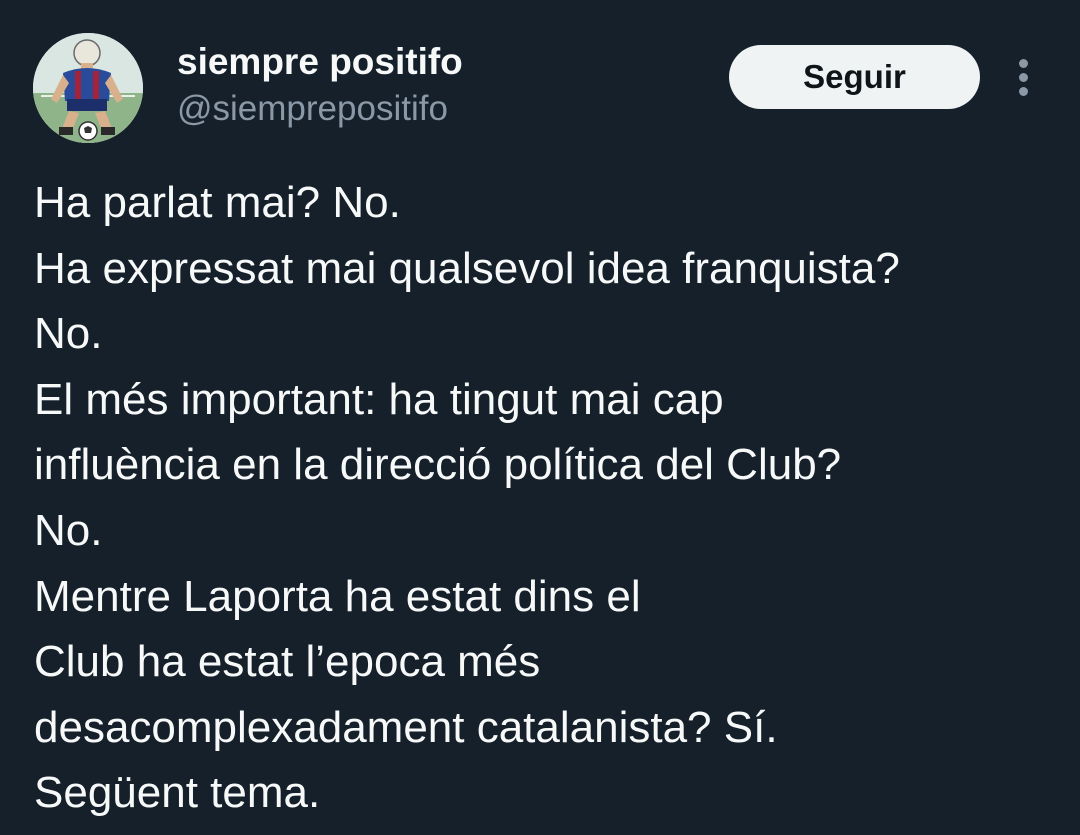  I want to click on avatar, so click(88, 88).